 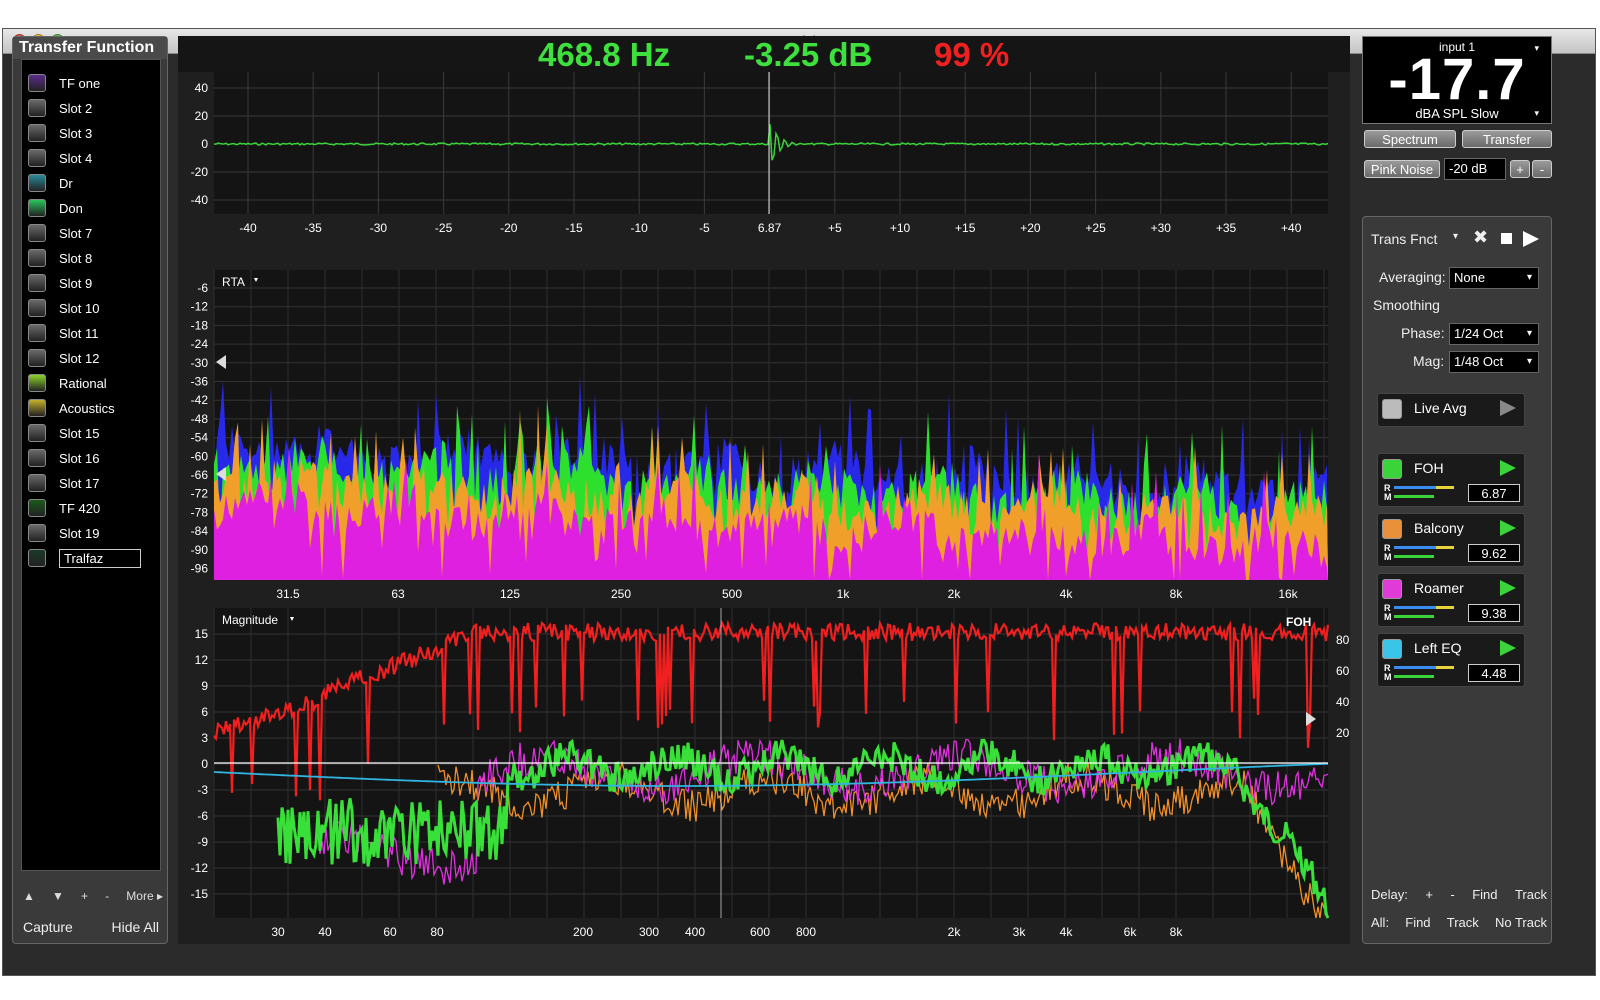 I want to click on measurement-item: FOH RM 6.87, so click(x=1451, y=480).